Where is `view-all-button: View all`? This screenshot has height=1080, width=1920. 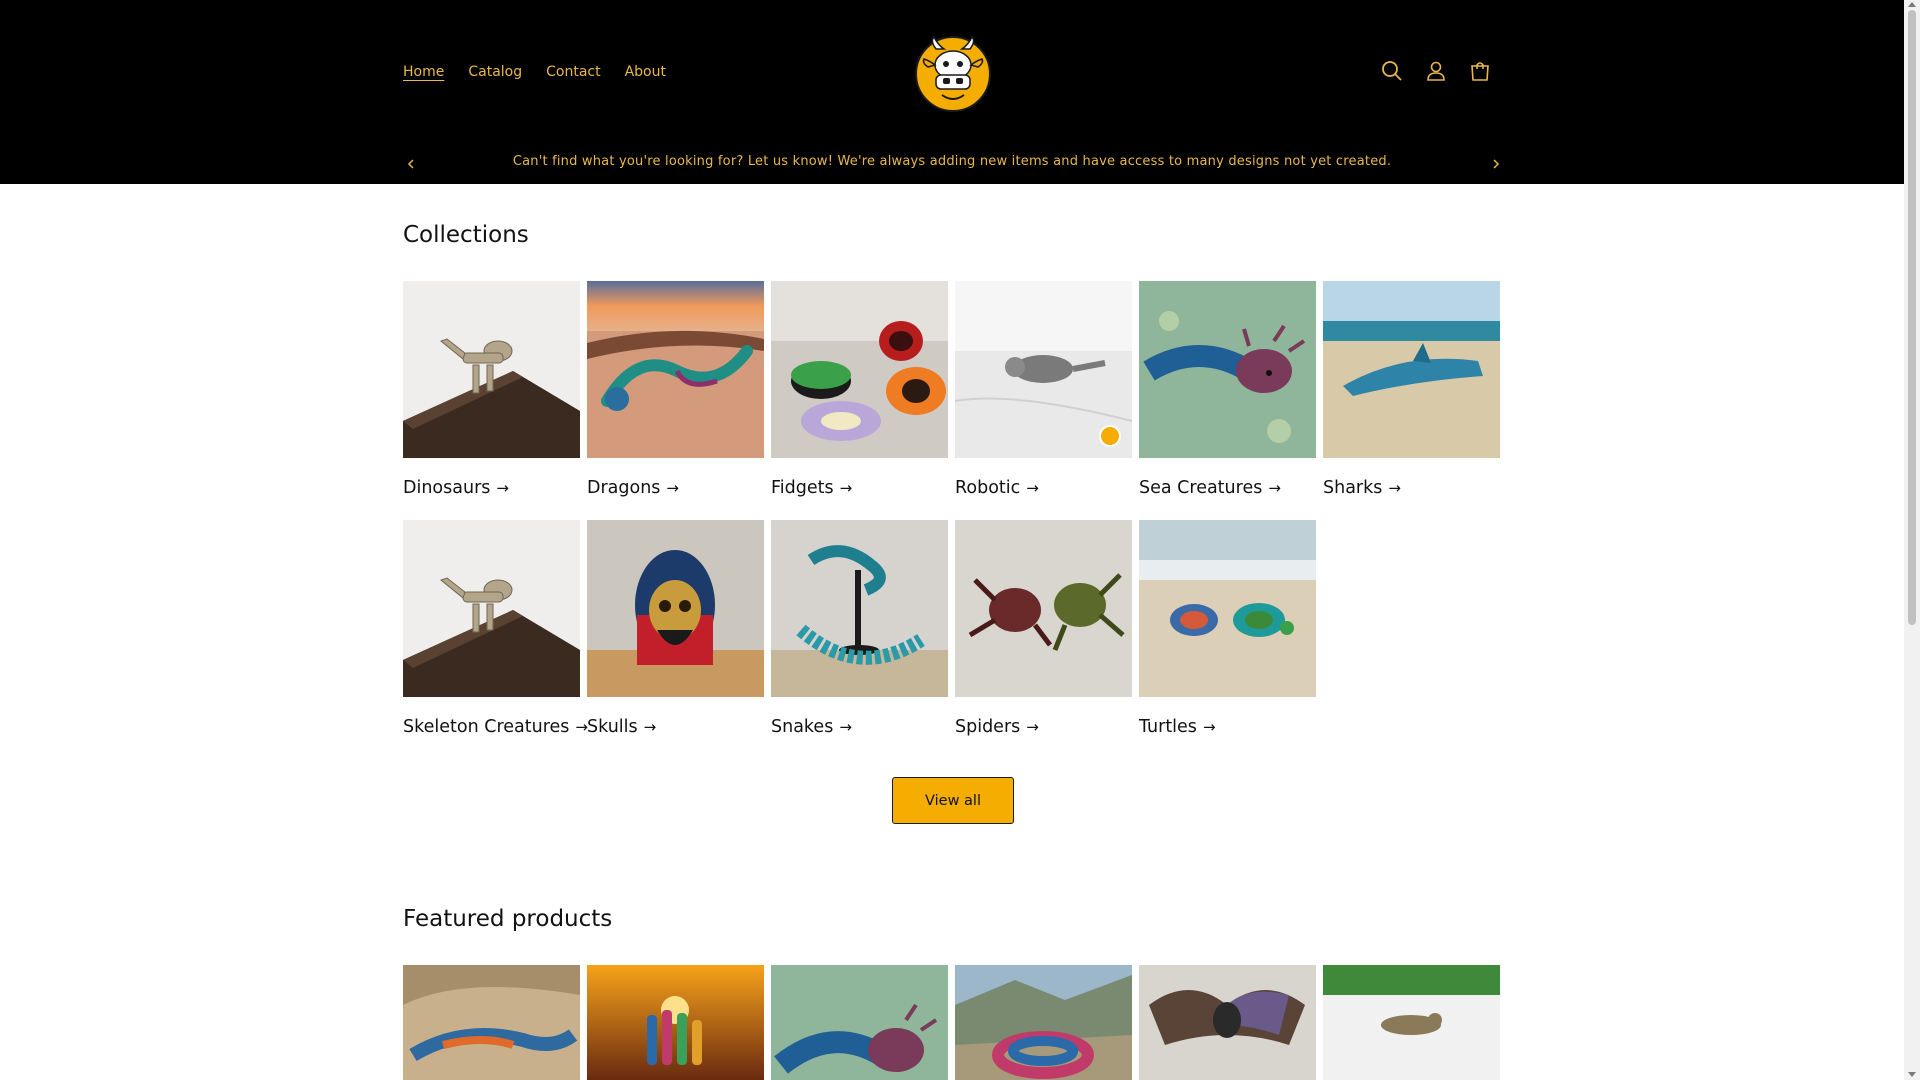 view-all-button: View all is located at coordinates (953, 800).